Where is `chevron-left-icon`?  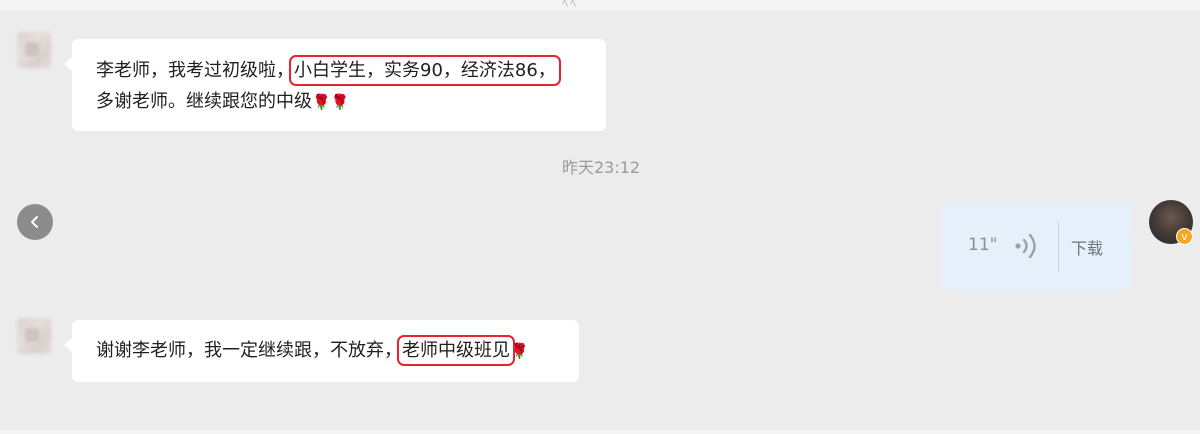 chevron-left-icon is located at coordinates (34, 222).